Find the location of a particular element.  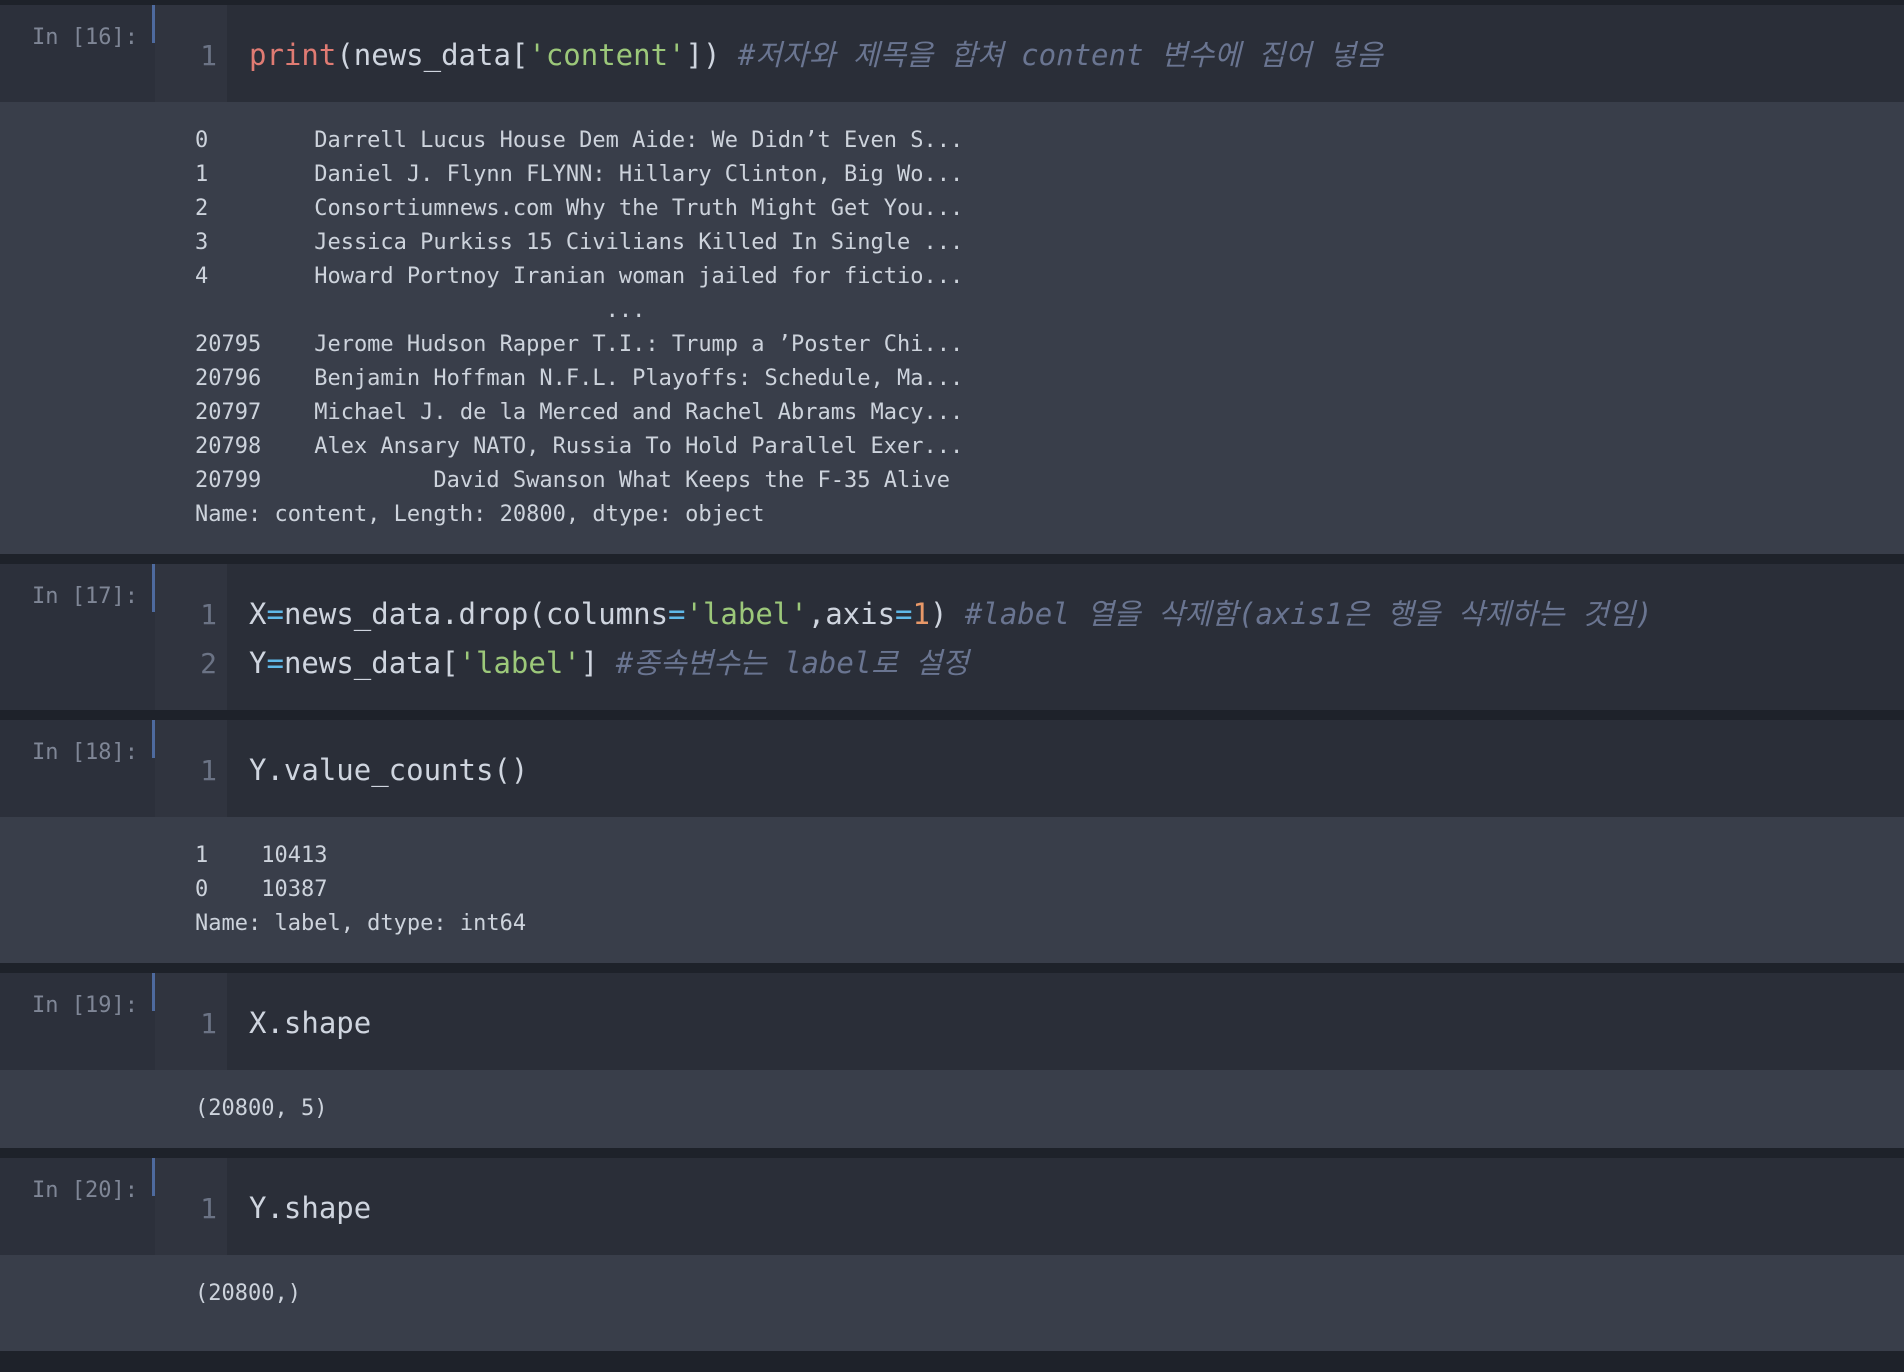

output-line: 0 10387 is located at coordinates (261, 889).